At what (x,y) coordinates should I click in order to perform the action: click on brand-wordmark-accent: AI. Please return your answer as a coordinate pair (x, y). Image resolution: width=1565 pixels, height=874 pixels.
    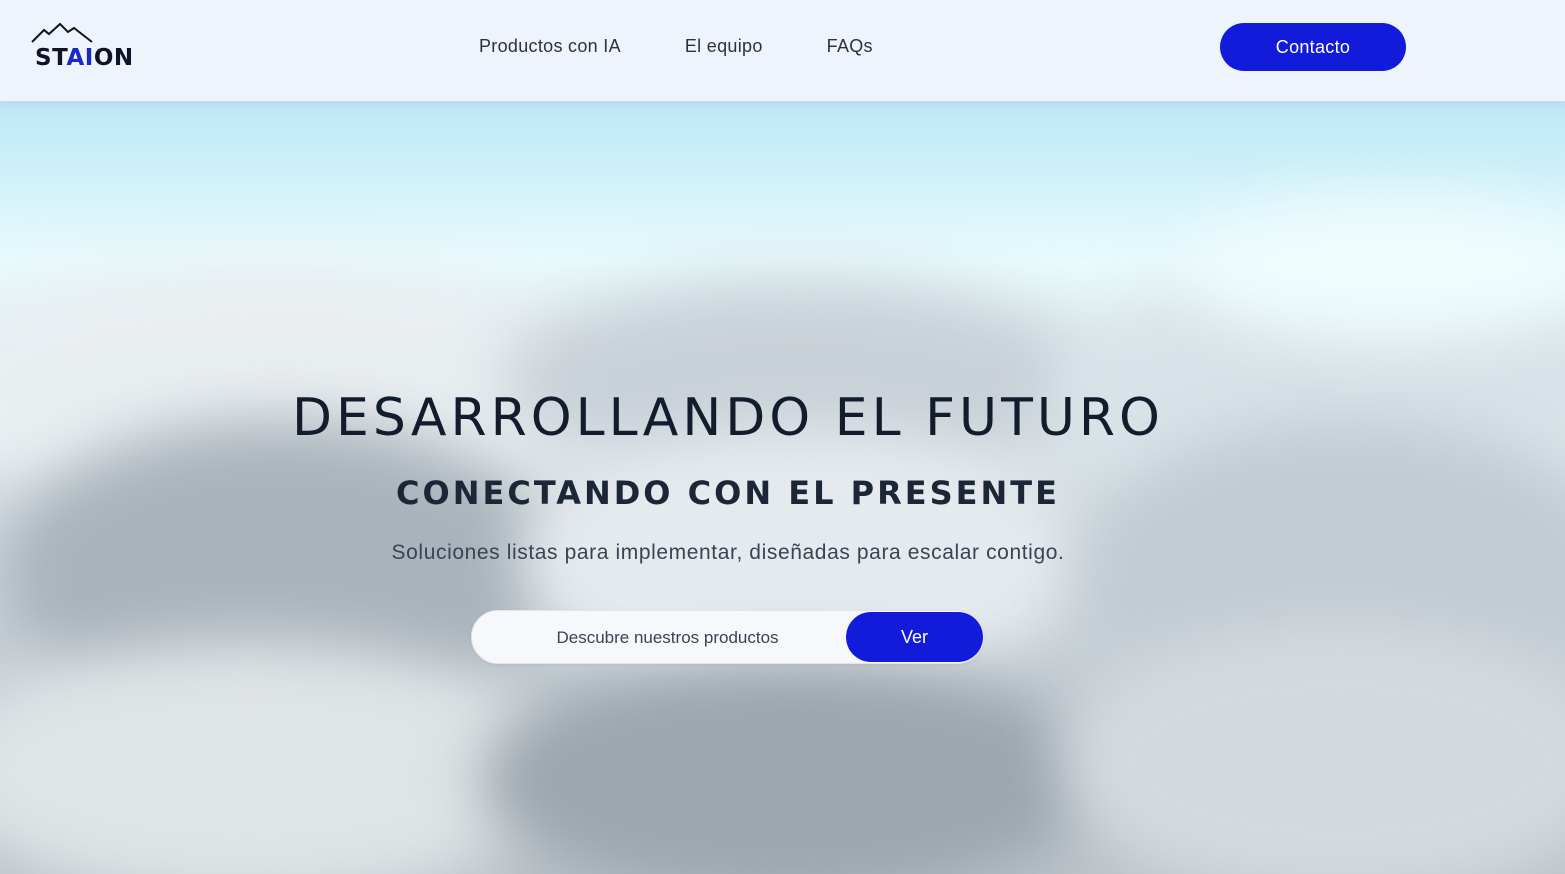
    Looking at the image, I should click on (80, 58).